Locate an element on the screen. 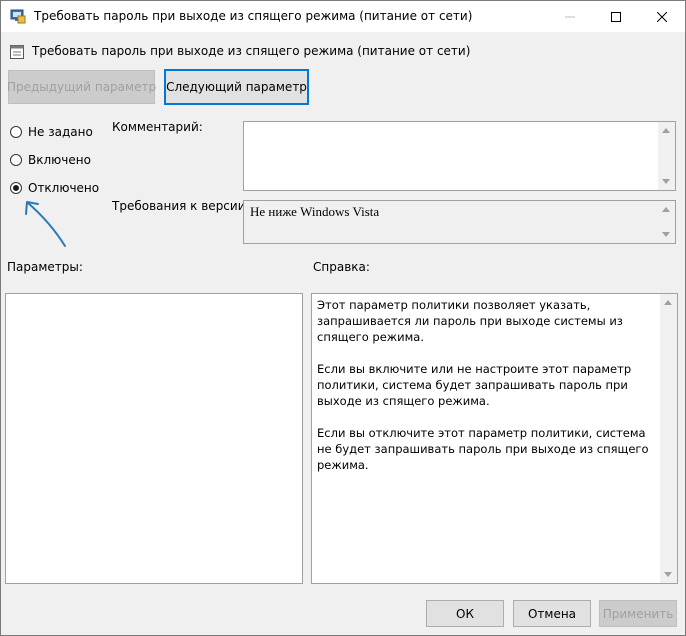 This screenshot has width=686, height=636. comment-scrollbar is located at coordinates (666, 156).